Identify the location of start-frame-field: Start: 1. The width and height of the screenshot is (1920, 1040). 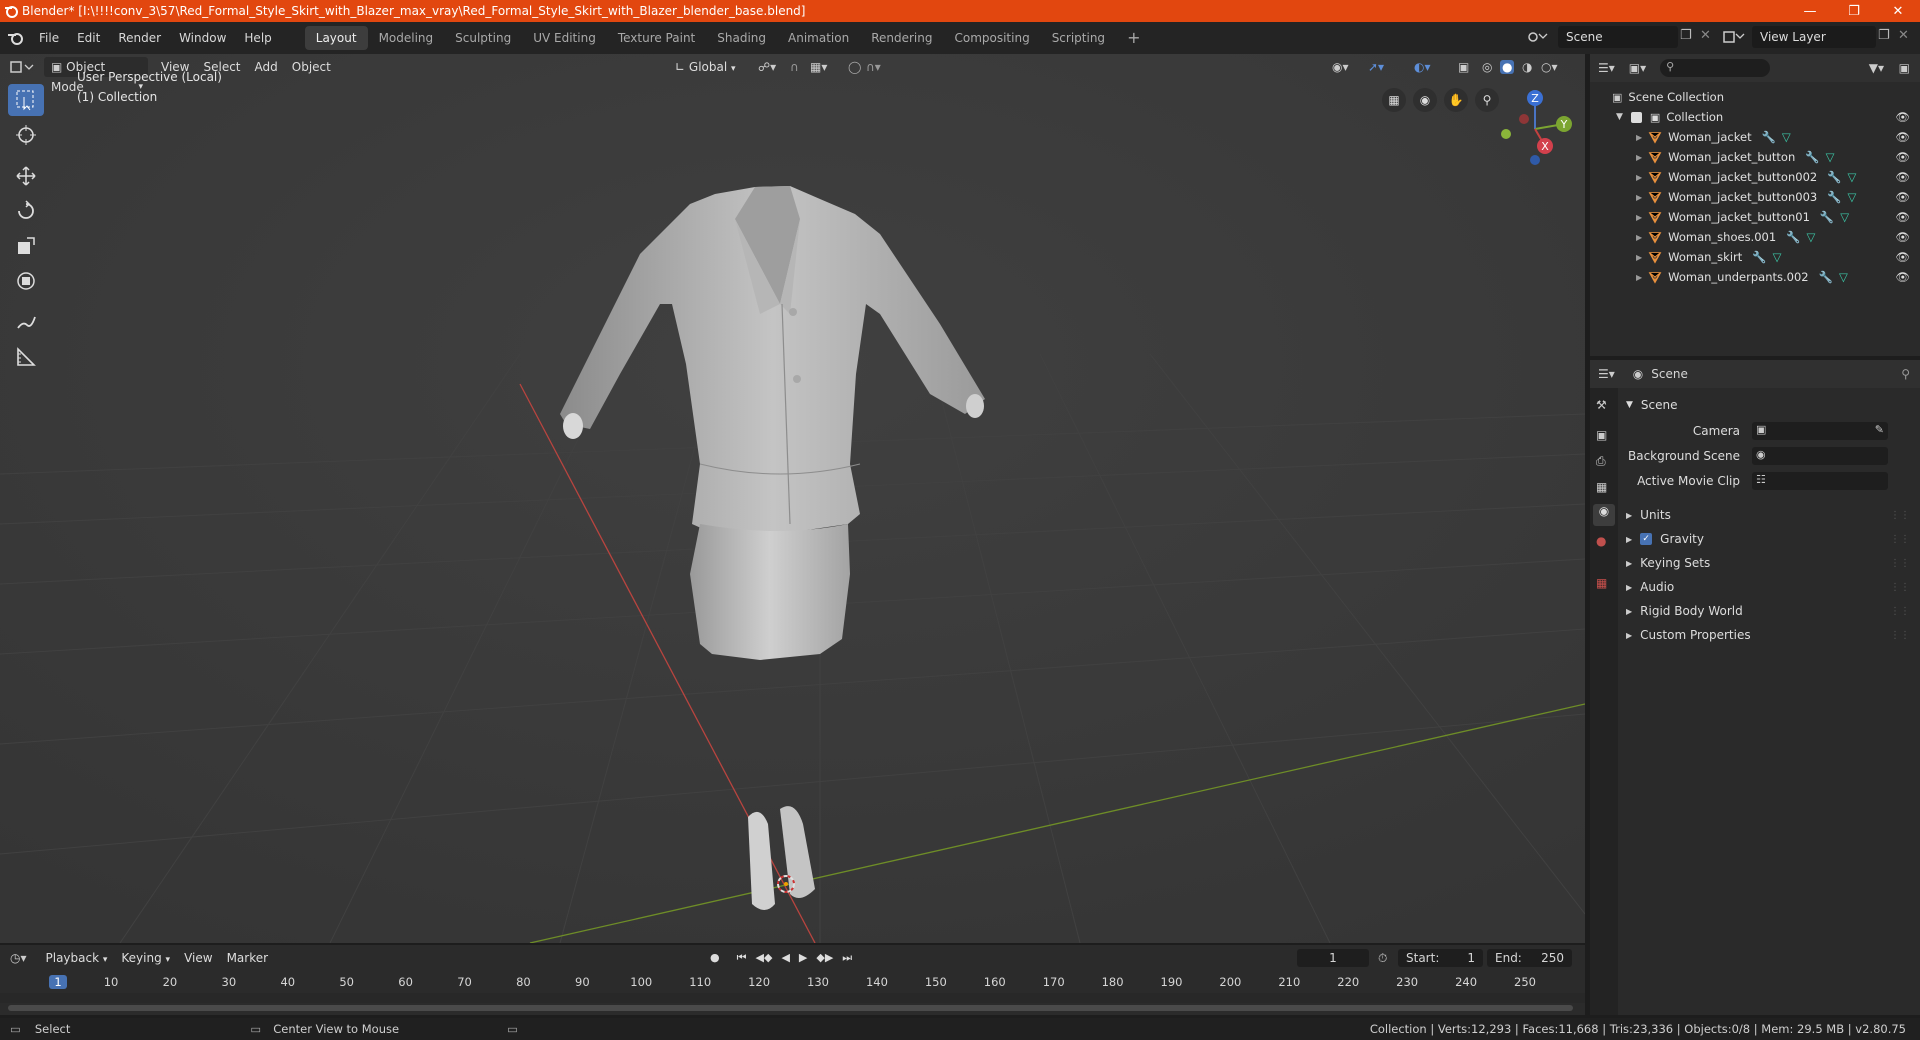
(1440, 958).